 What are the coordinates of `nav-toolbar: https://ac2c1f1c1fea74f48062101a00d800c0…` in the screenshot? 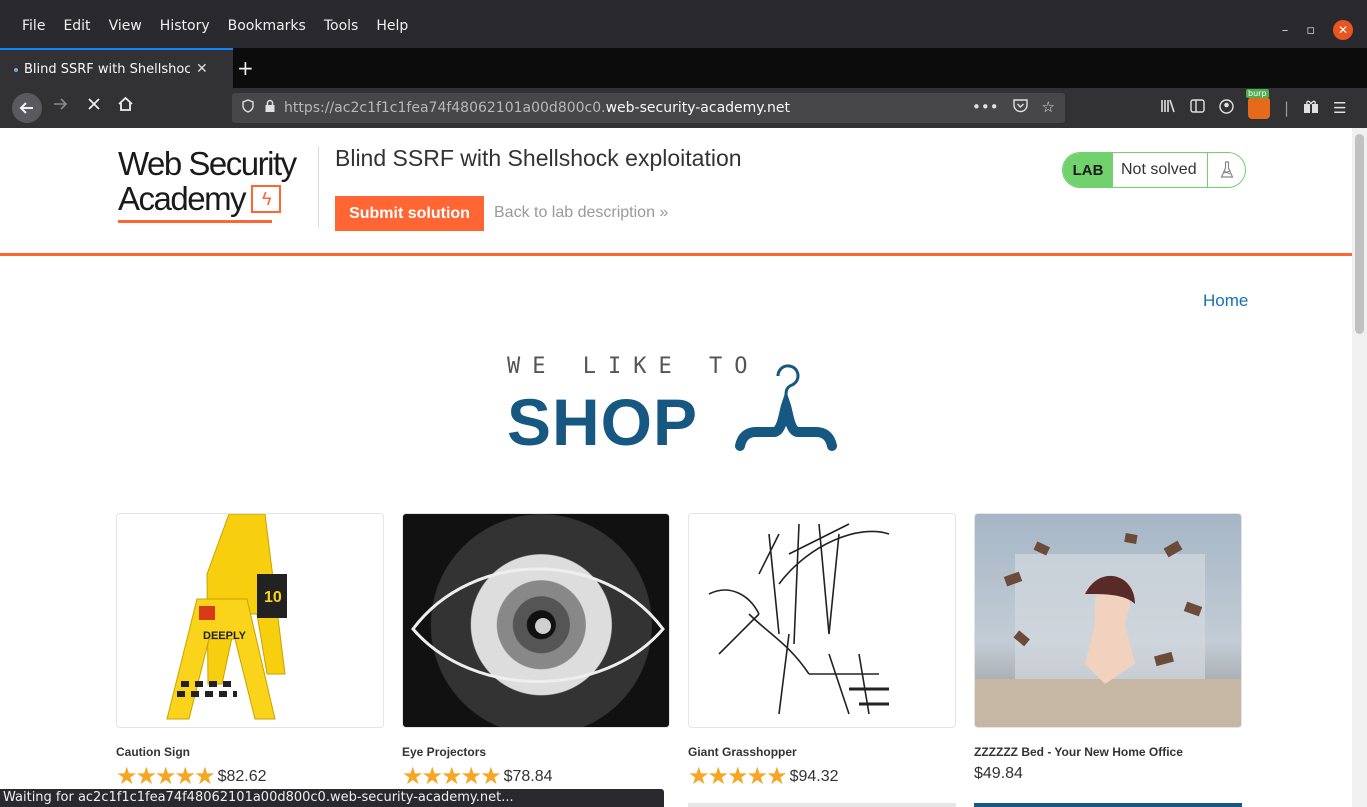 It's located at (683, 108).